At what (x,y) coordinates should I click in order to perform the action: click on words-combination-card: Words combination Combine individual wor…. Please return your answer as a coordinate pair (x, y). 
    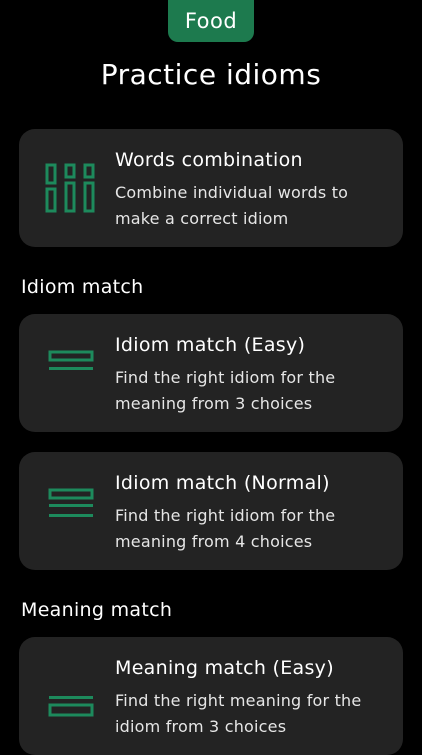
    Looking at the image, I should click on (211, 188).